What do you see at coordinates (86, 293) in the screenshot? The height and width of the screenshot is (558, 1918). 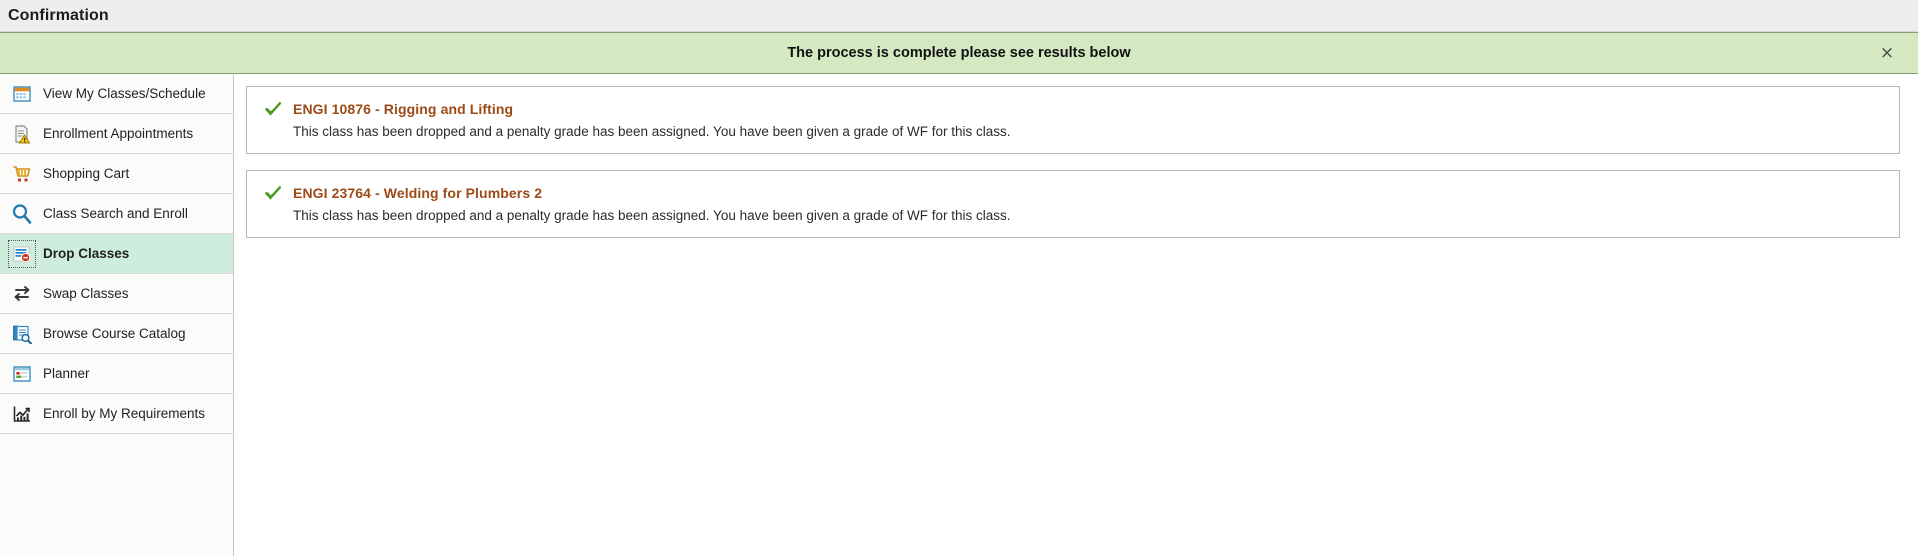 I see `sidebar-item-label: Swap Classes` at bounding box center [86, 293].